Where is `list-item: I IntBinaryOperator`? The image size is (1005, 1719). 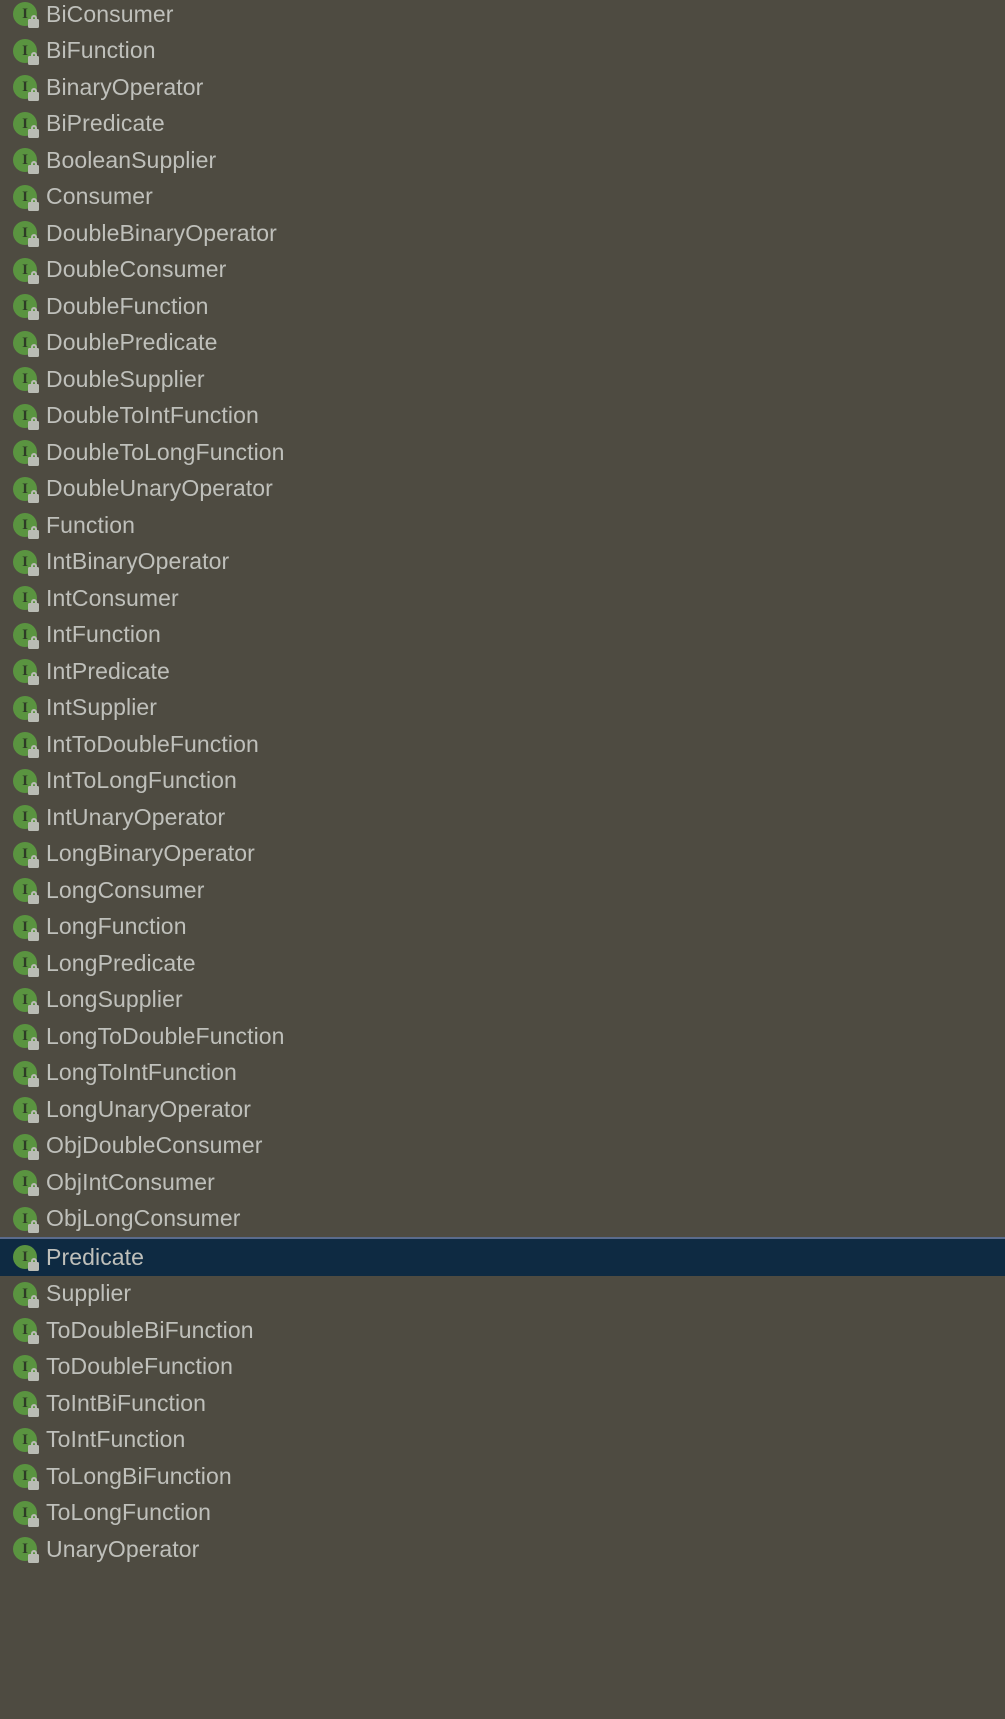
list-item: I IntBinaryOperator is located at coordinates (502, 561).